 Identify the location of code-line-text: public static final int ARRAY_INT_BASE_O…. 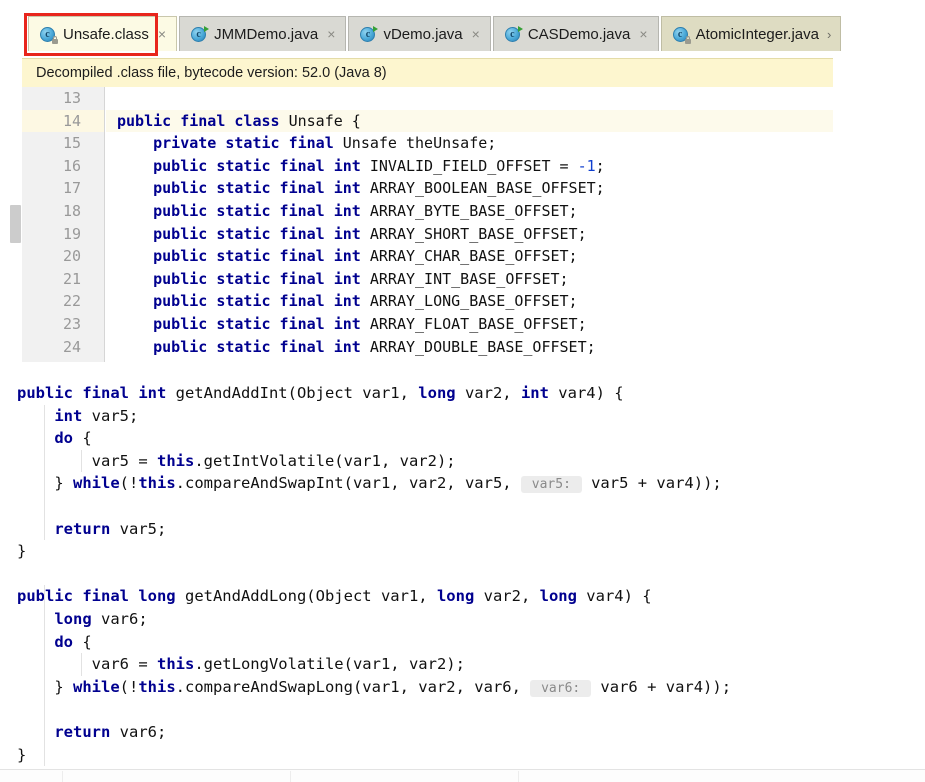
(337, 278).